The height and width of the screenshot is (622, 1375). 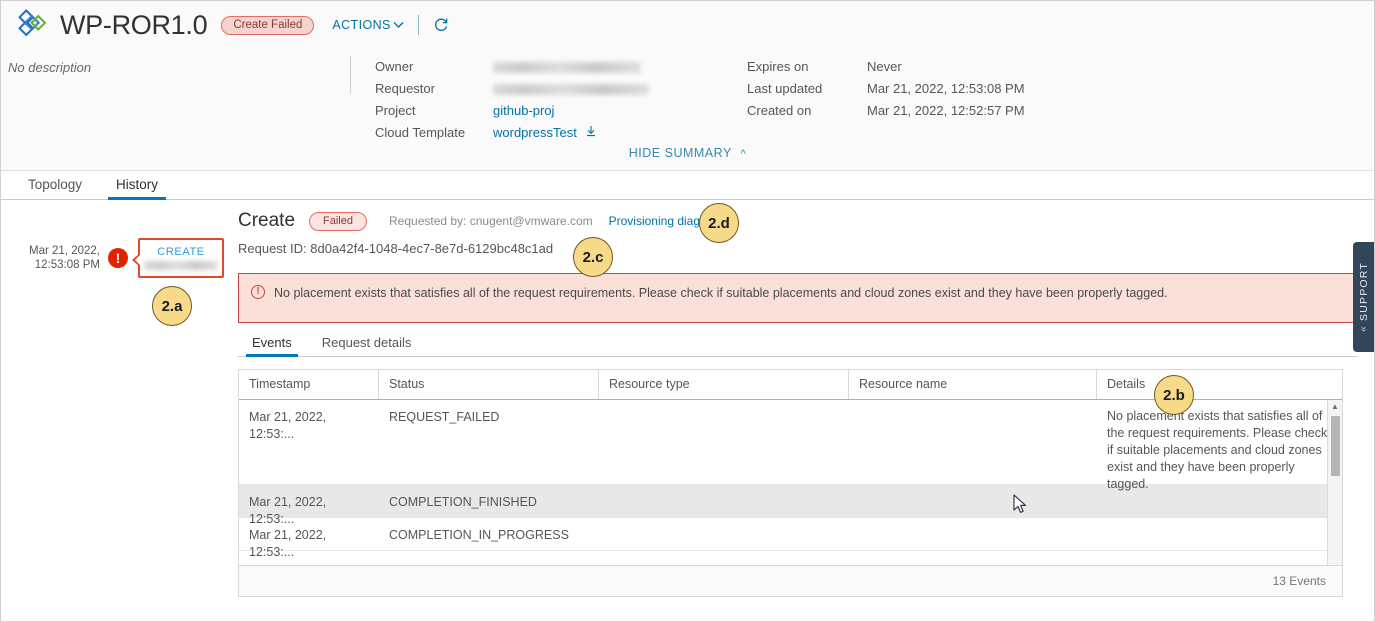 I want to click on toolbar-divider, so click(x=418, y=25).